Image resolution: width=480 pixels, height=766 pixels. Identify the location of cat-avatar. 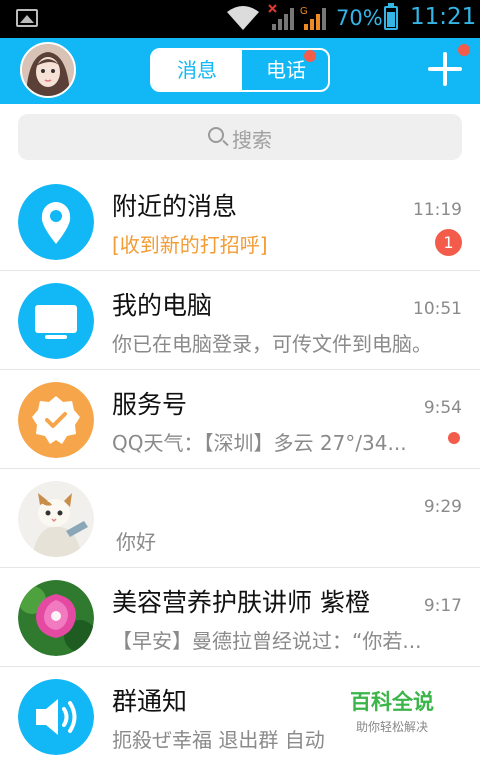
(56, 519).